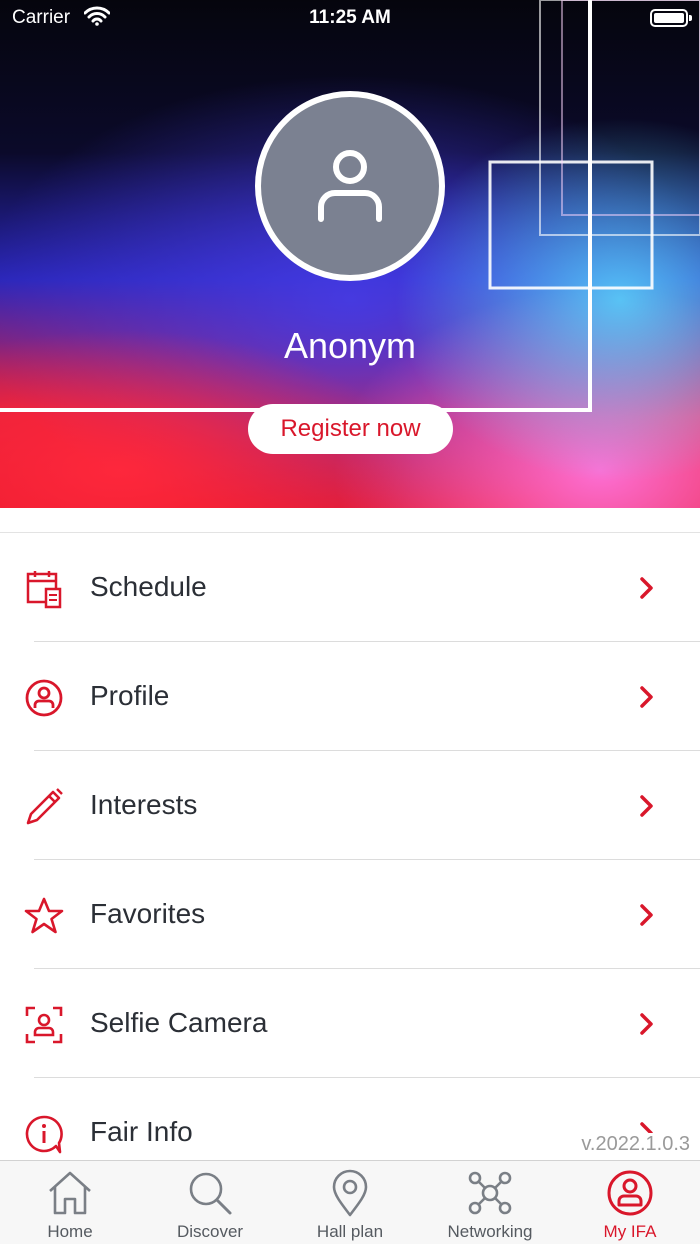 The height and width of the screenshot is (1244, 700). What do you see at coordinates (44, 1134) in the screenshot?
I see `info-bubble-icon` at bounding box center [44, 1134].